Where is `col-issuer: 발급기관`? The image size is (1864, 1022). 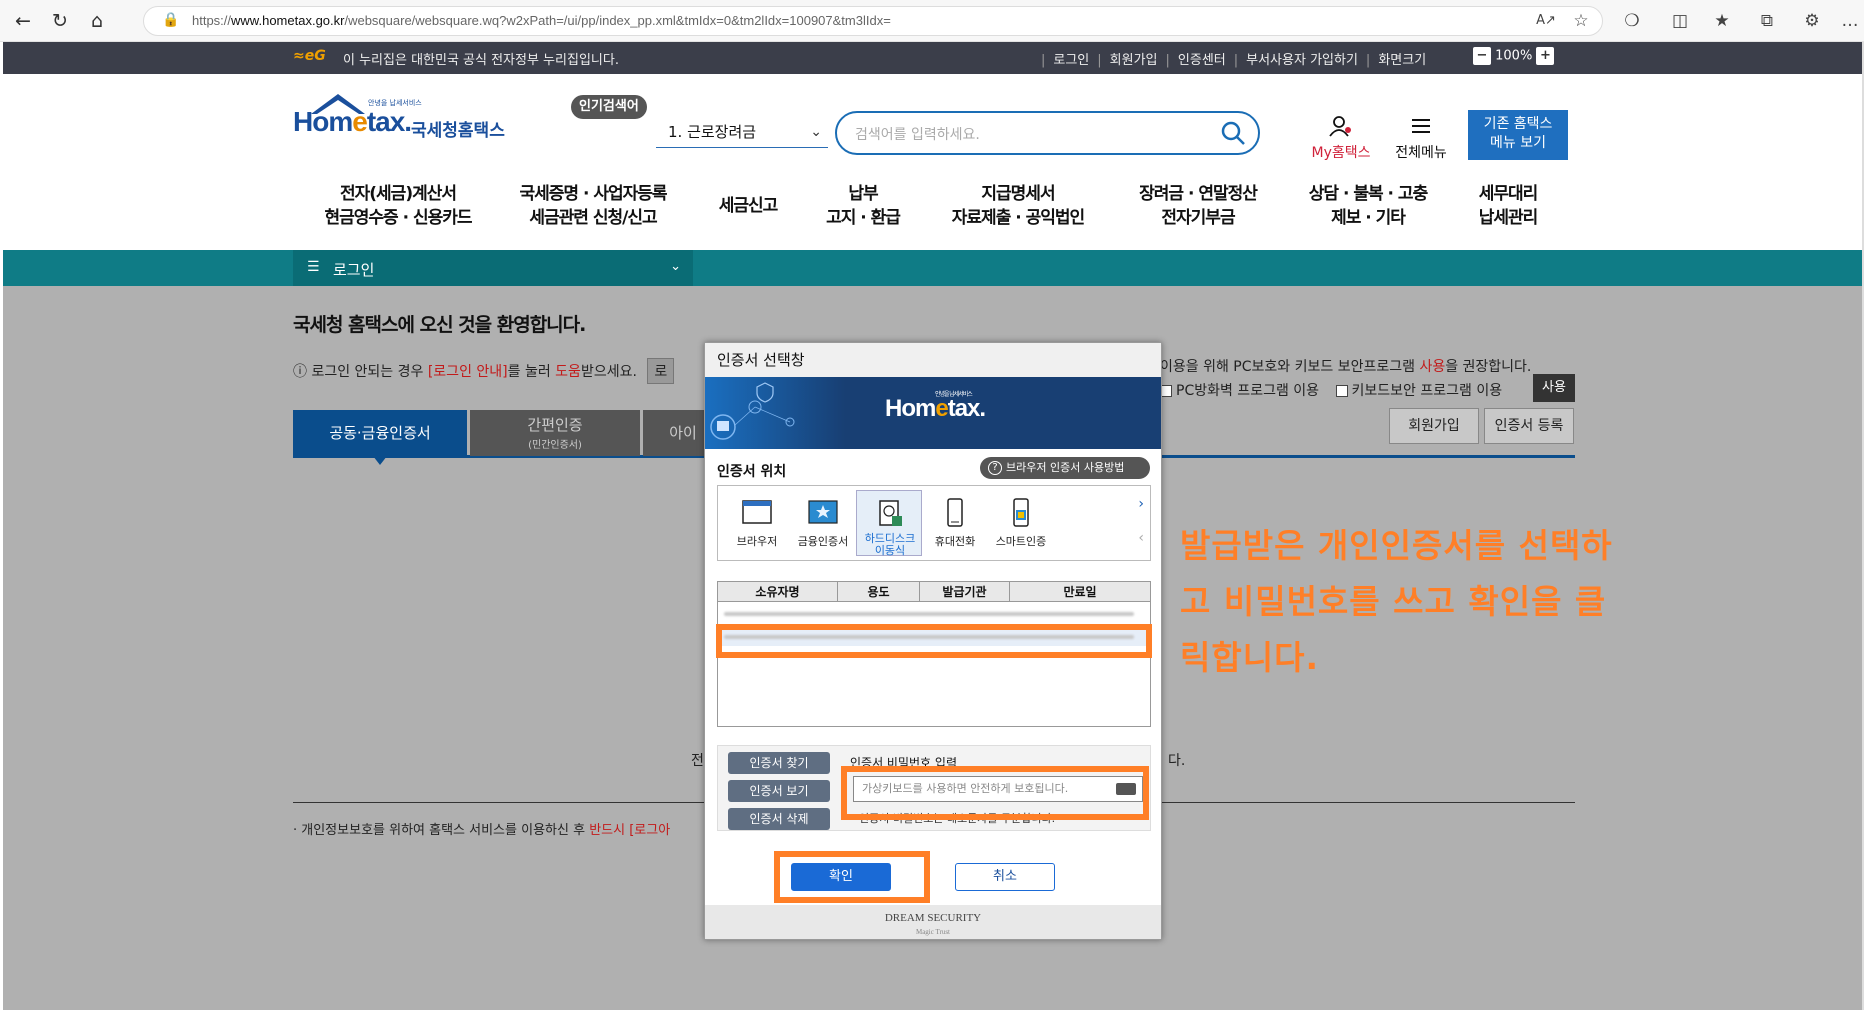 col-issuer: 발급기관 is located at coordinates (965, 592).